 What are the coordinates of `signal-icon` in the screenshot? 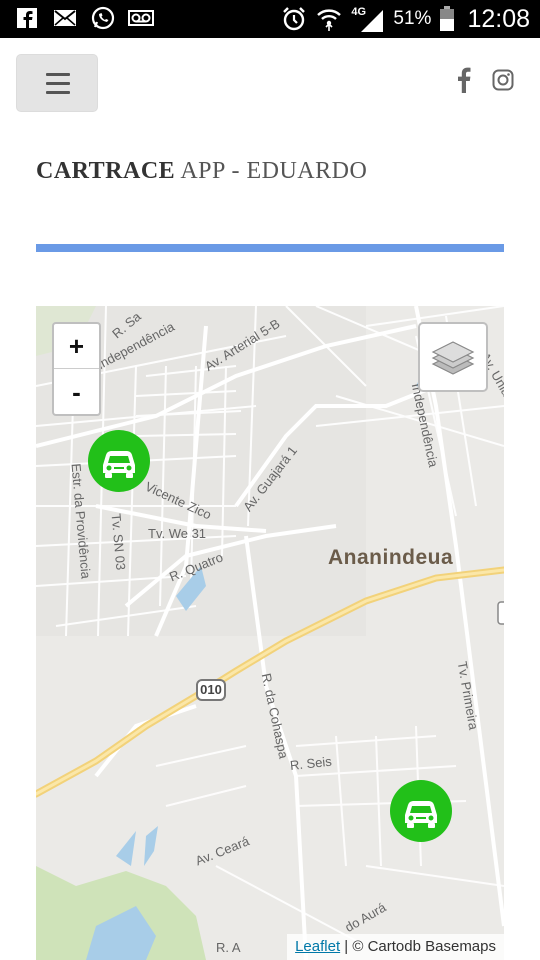 It's located at (372, 21).